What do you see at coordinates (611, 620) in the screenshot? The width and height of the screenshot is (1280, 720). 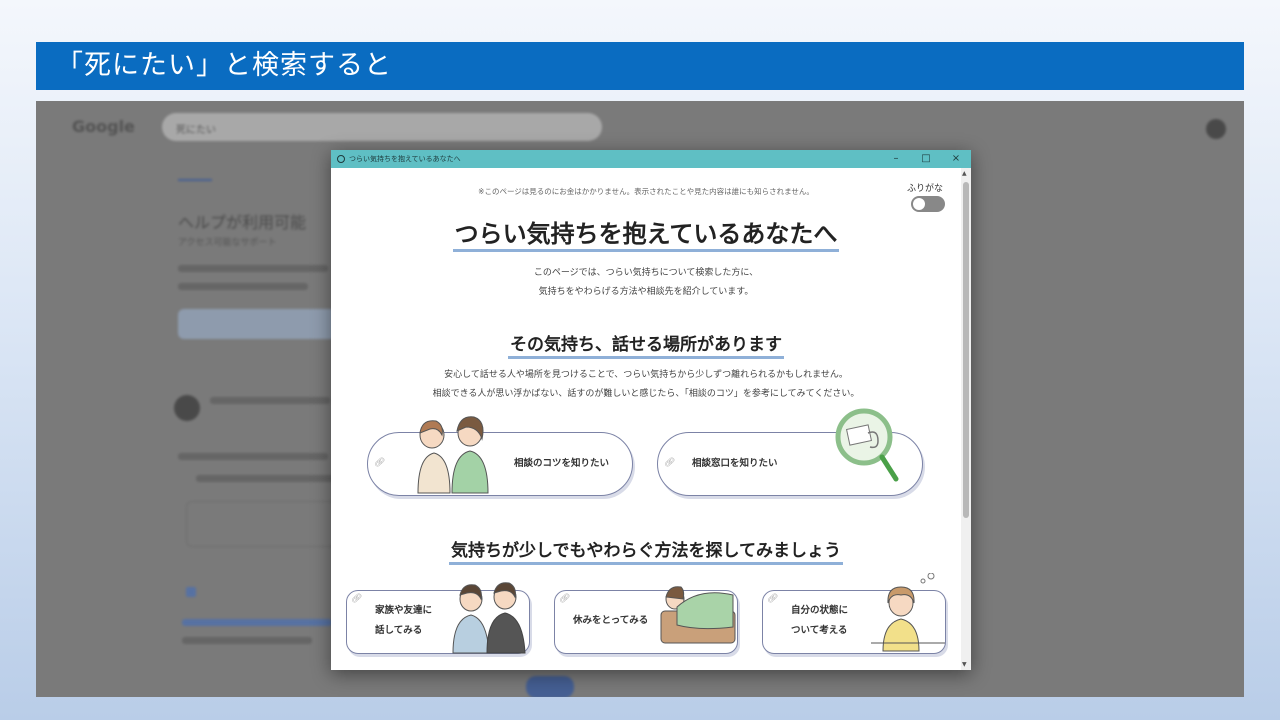 I see `card-label: 休みをとってみる` at bounding box center [611, 620].